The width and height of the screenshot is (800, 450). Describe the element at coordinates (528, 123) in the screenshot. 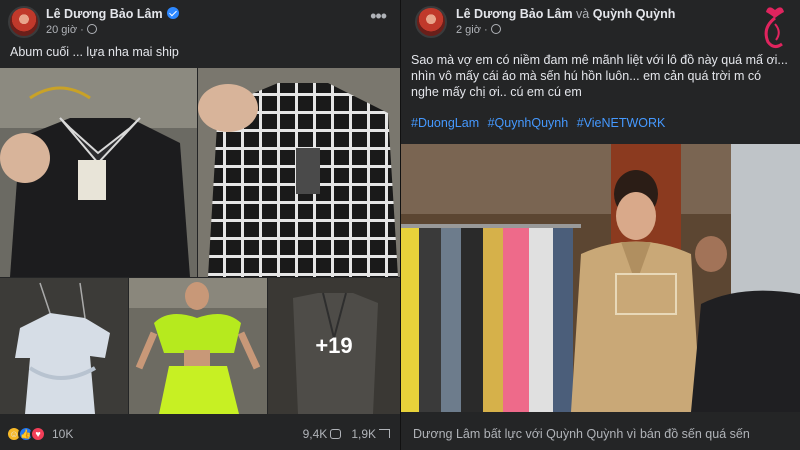

I see `hashtag-link: #QuynhQuynh` at that location.